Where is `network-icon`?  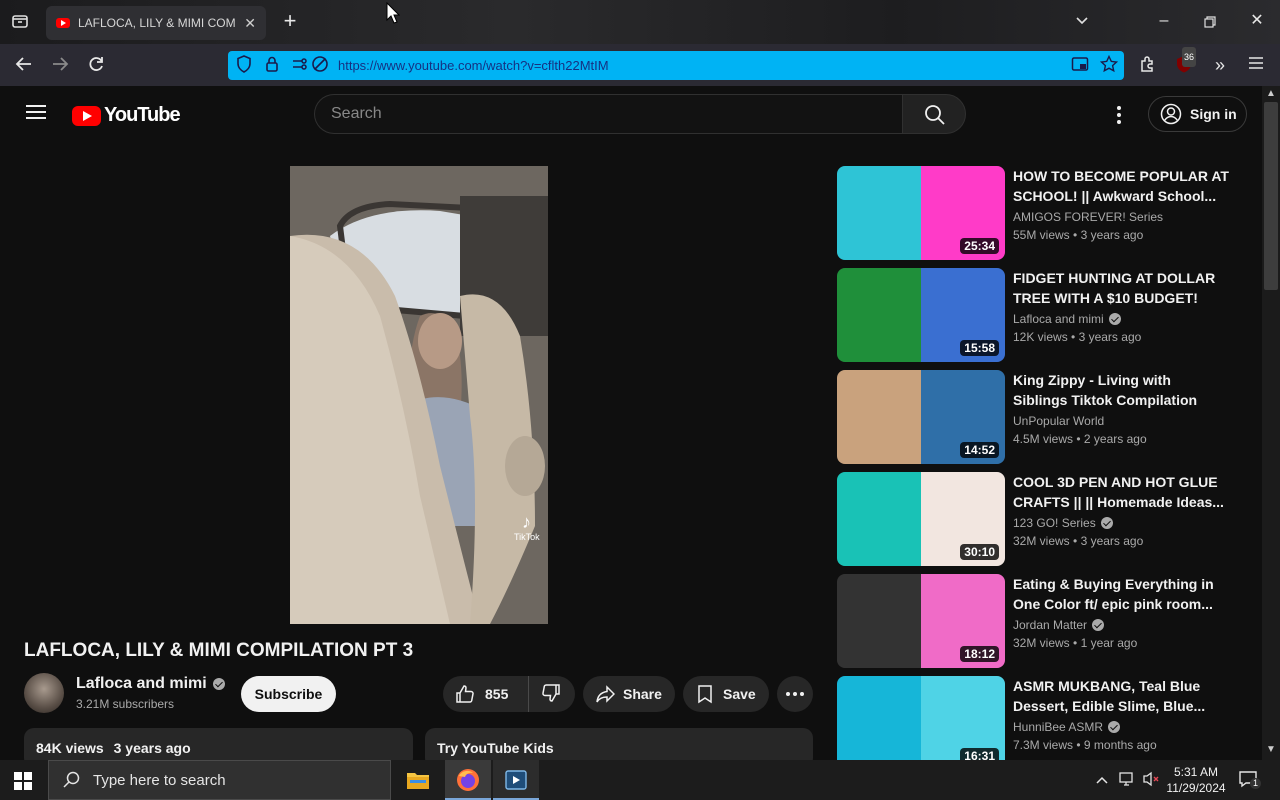
network-icon is located at coordinates (1127, 781).